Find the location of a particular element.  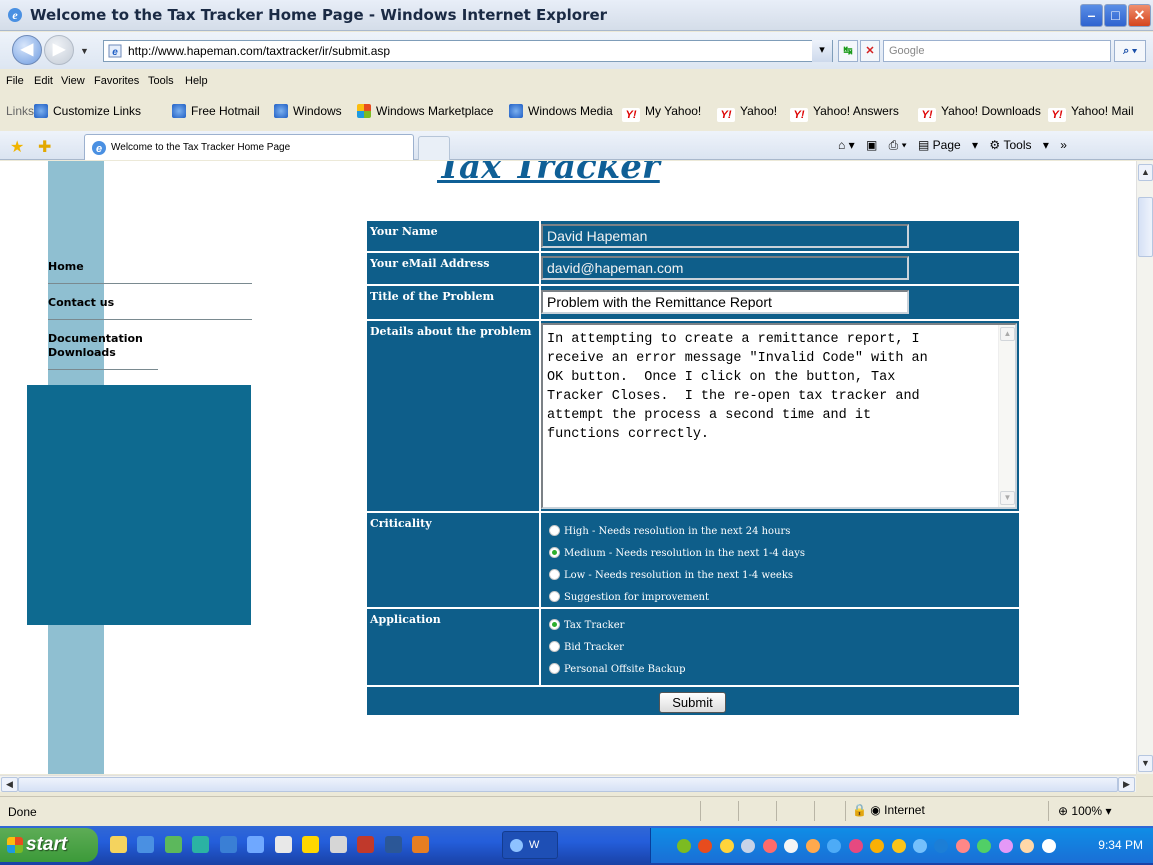

start-button: start is located at coordinates (49, 845).